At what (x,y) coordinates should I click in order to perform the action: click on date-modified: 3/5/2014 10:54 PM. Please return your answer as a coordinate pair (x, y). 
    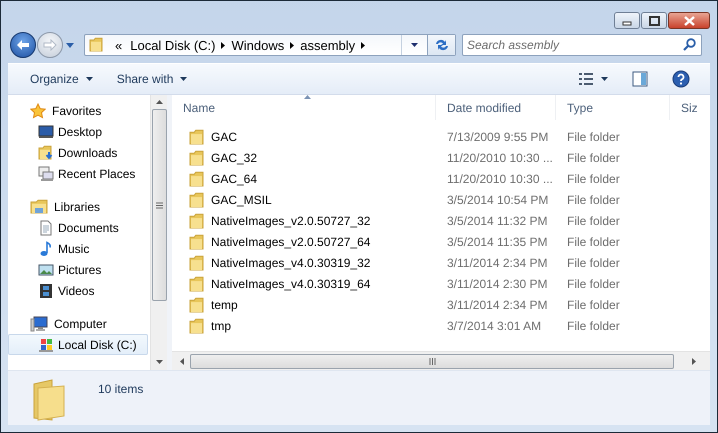
    Looking at the image, I should click on (498, 200).